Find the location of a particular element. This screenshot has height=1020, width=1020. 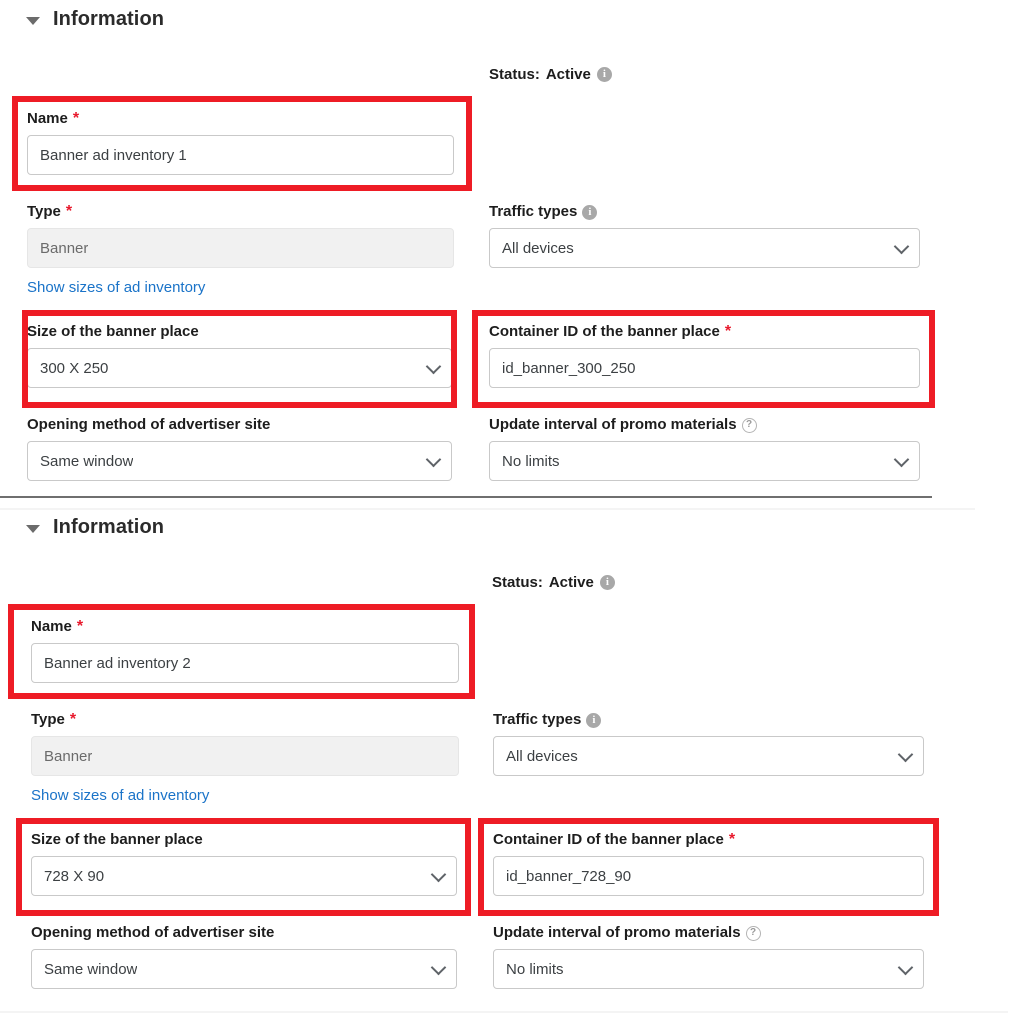

bottom-divider is located at coordinates (504, 1012).